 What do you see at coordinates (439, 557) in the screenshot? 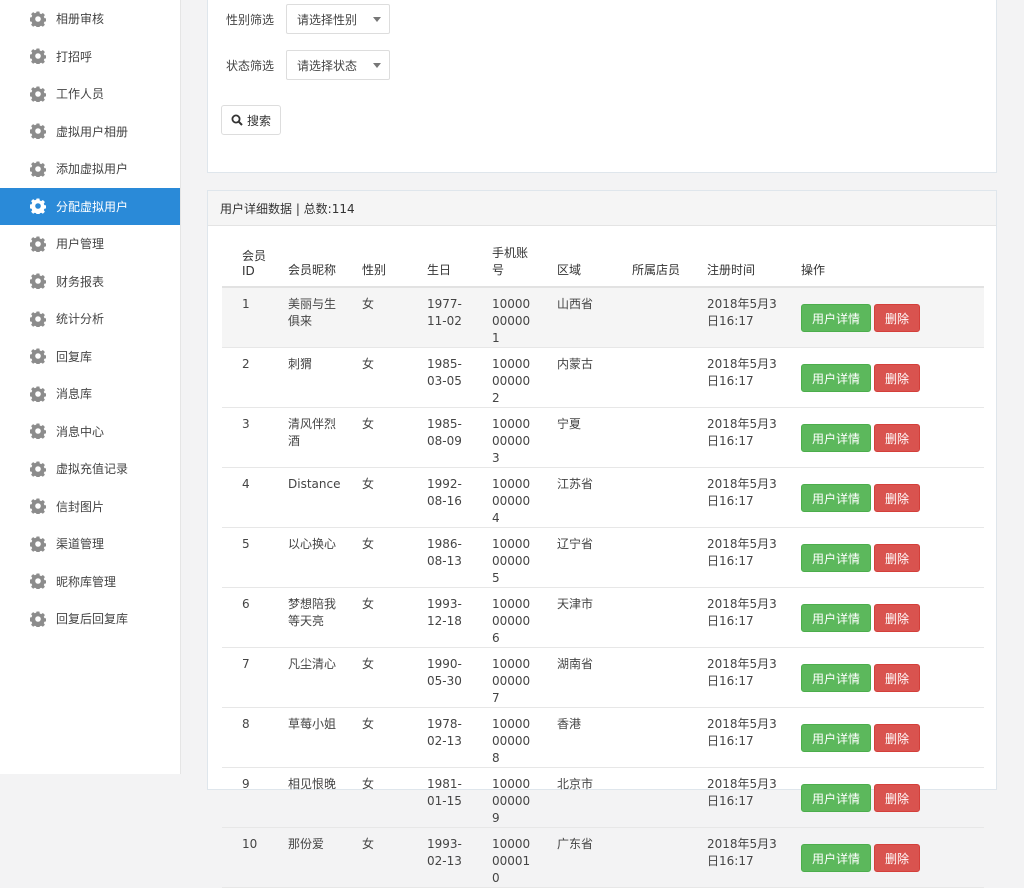
I see `cell-birthday: 1986-08-13` at bounding box center [439, 557].